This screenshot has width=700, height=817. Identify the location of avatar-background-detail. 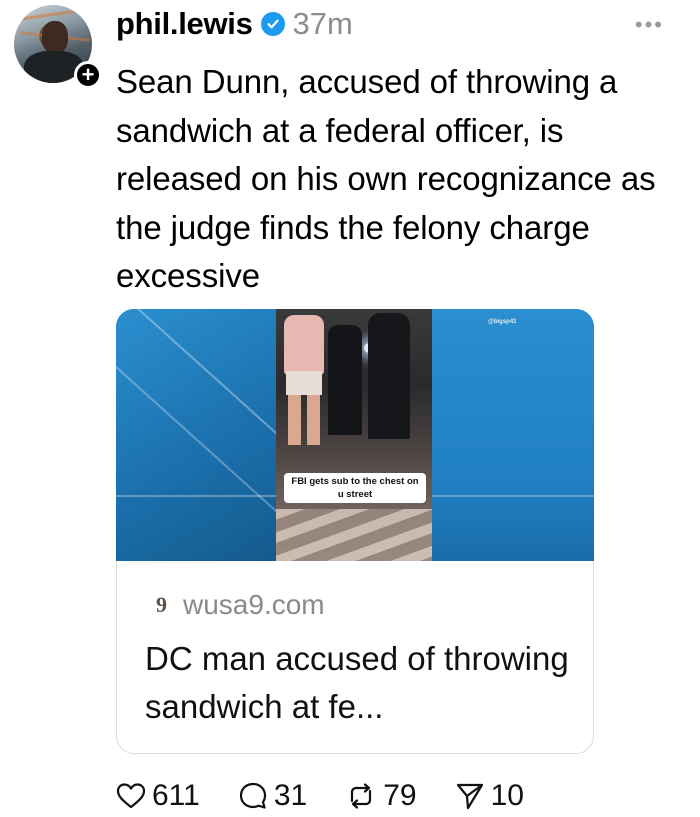
(53, 14).